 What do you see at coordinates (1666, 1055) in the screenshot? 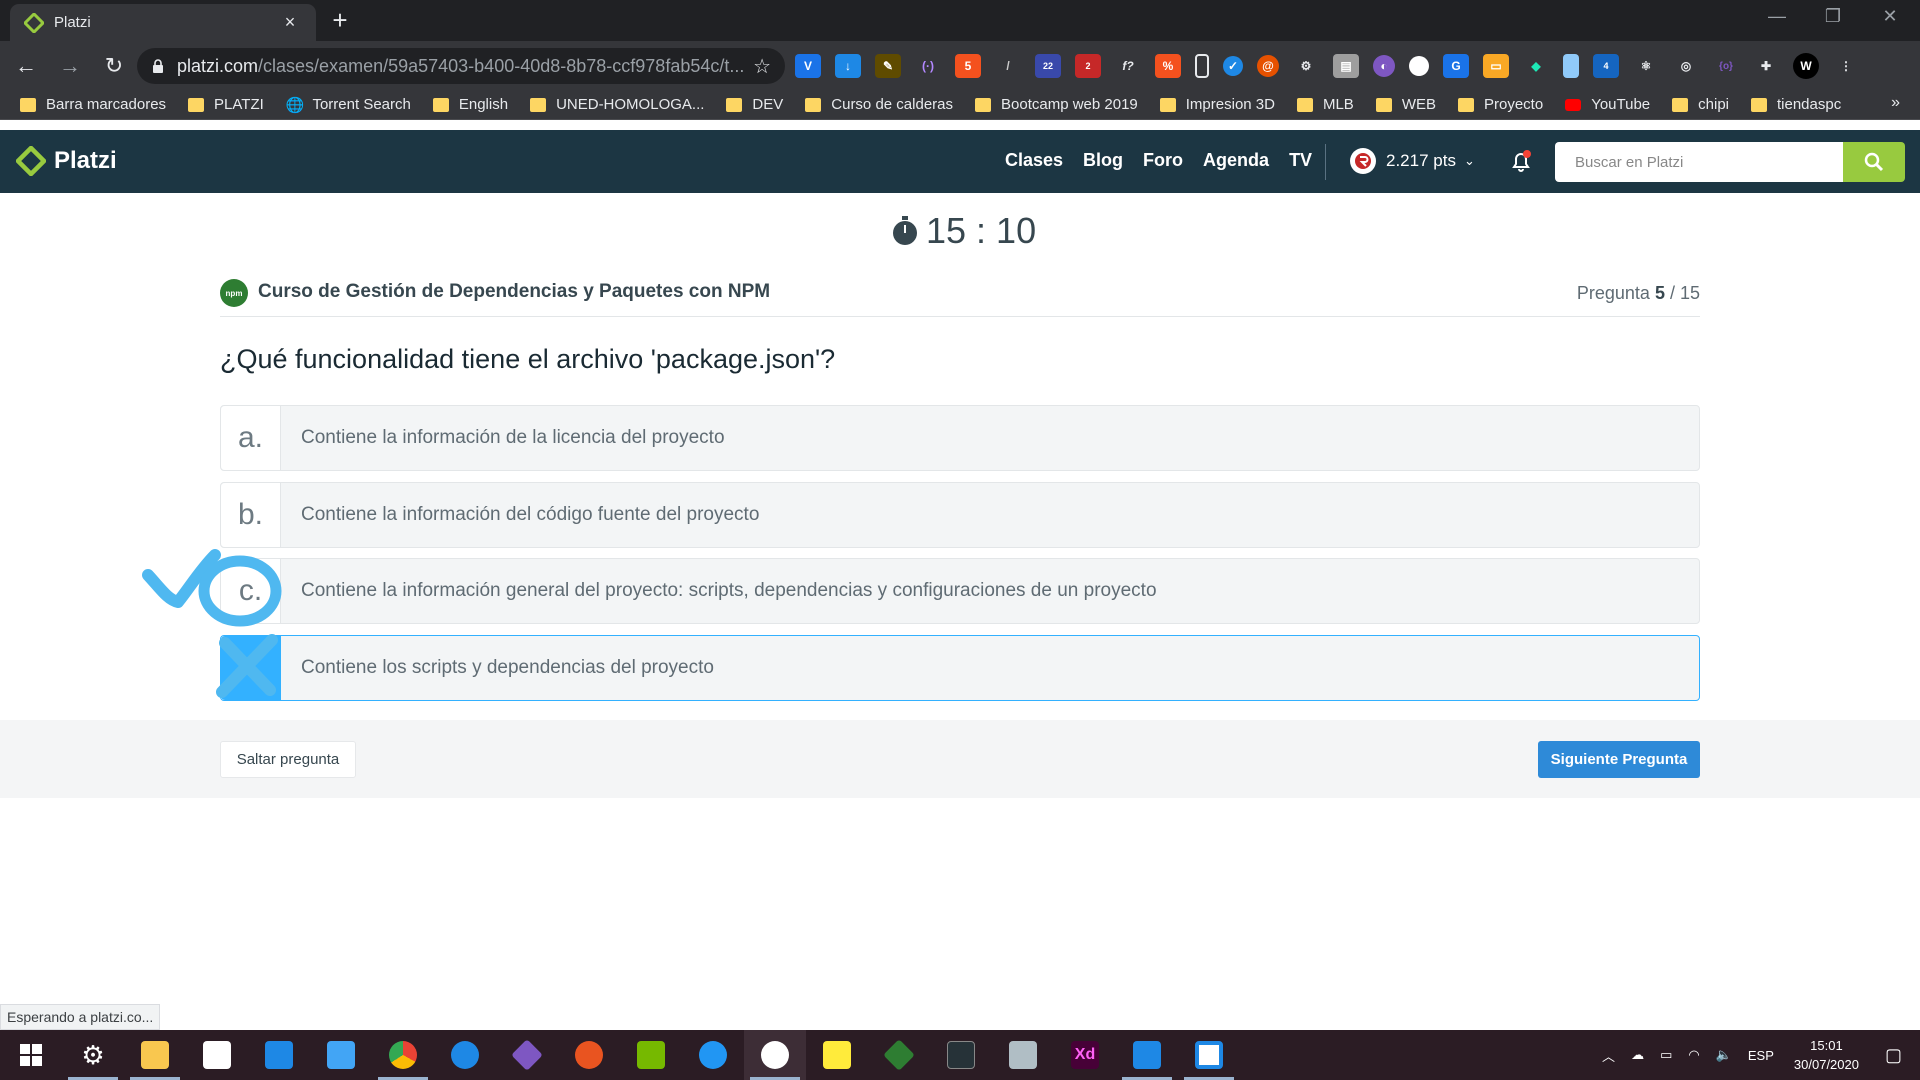
I see `battery-icon: ▭` at bounding box center [1666, 1055].